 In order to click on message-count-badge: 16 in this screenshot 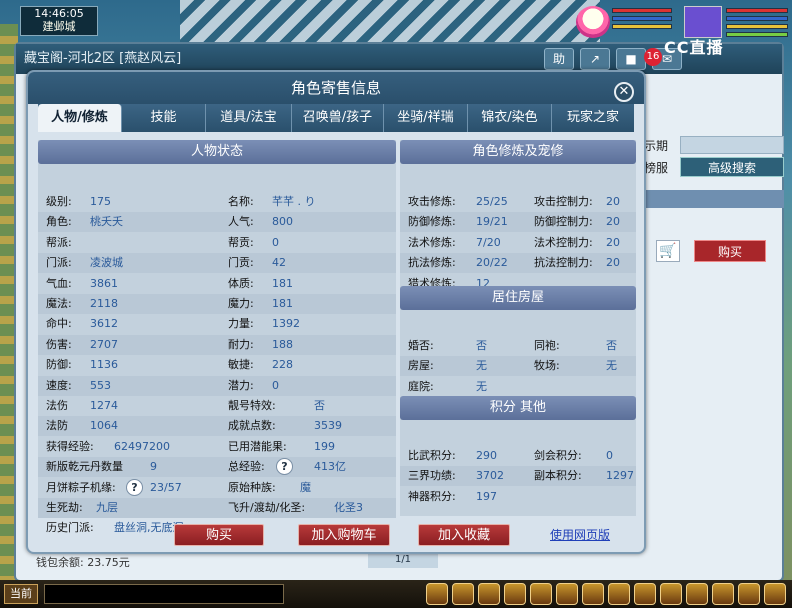, I will do `click(653, 57)`.